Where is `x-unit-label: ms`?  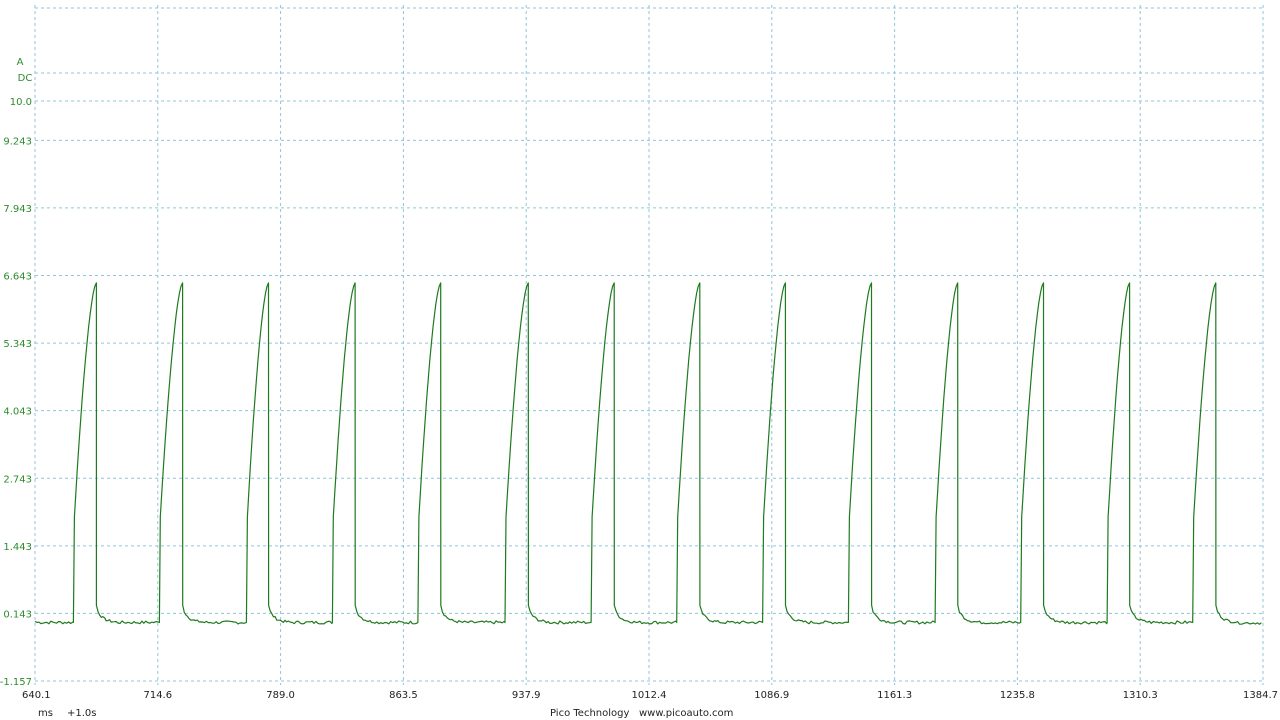 x-unit-label: ms is located at coordinates (45, 713).